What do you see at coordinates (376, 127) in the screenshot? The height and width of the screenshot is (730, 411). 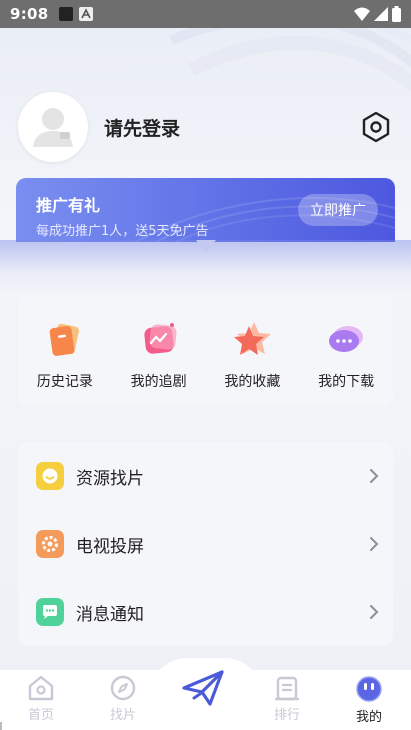 I see `settings-hexagon-icon` at bounding box center [376, 127].